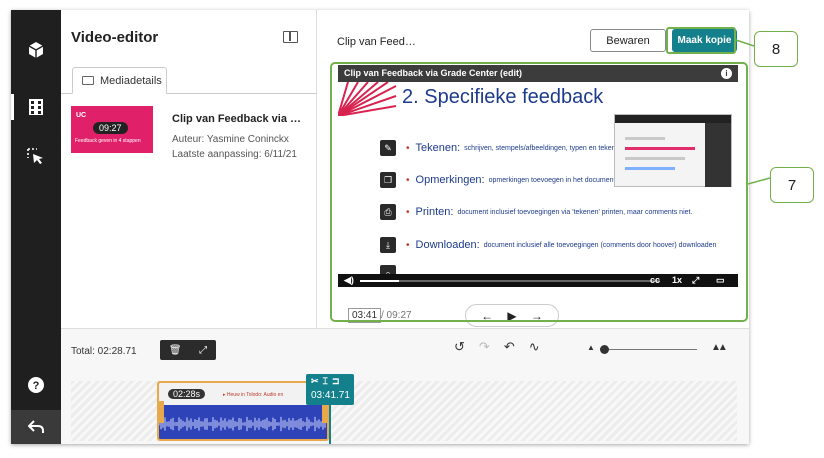 The image size is (824, 458). I want to click on callout-eight: 8, so click(776, 49).